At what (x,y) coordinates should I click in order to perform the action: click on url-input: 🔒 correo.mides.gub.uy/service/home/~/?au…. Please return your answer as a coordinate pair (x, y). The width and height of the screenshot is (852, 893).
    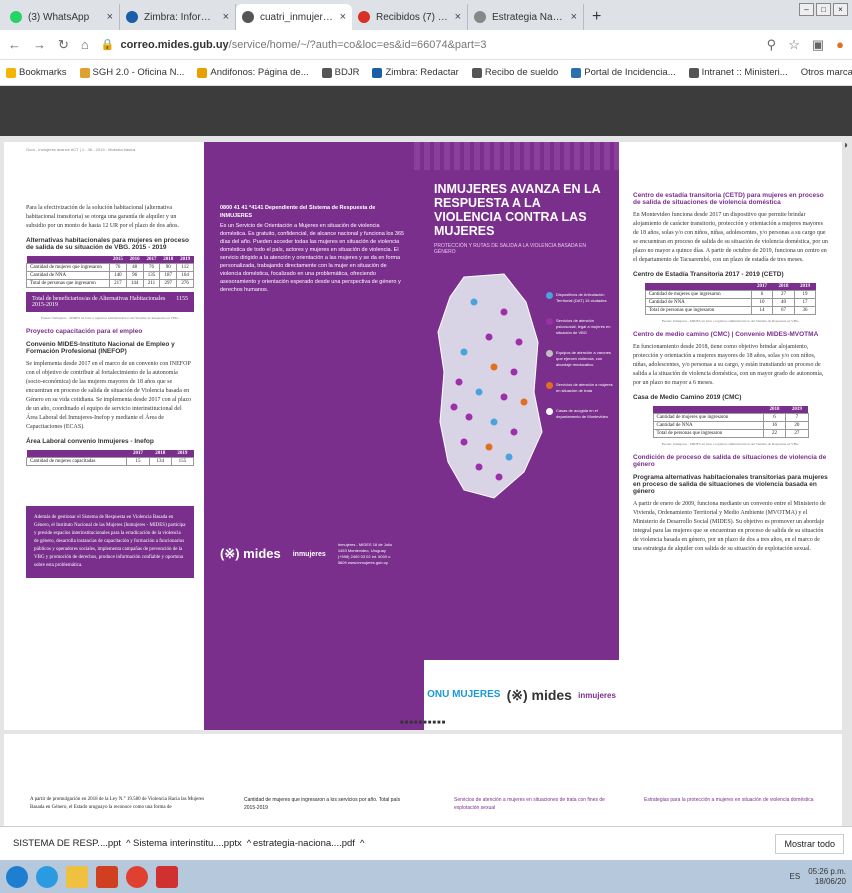
    Looking at the image, I should click on (428, 45).